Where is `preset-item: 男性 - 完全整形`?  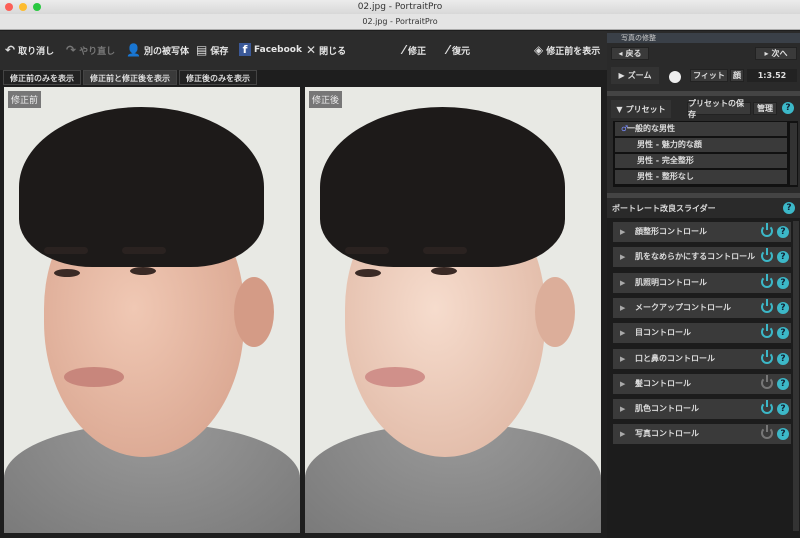 preset-item: 男性 - 完全整形 is located at coordinates (701, 161).